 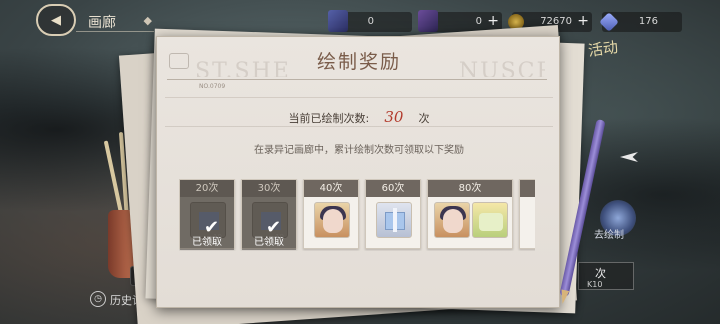 I want to click on tier-label: 30次, so click(x=269, y=188).